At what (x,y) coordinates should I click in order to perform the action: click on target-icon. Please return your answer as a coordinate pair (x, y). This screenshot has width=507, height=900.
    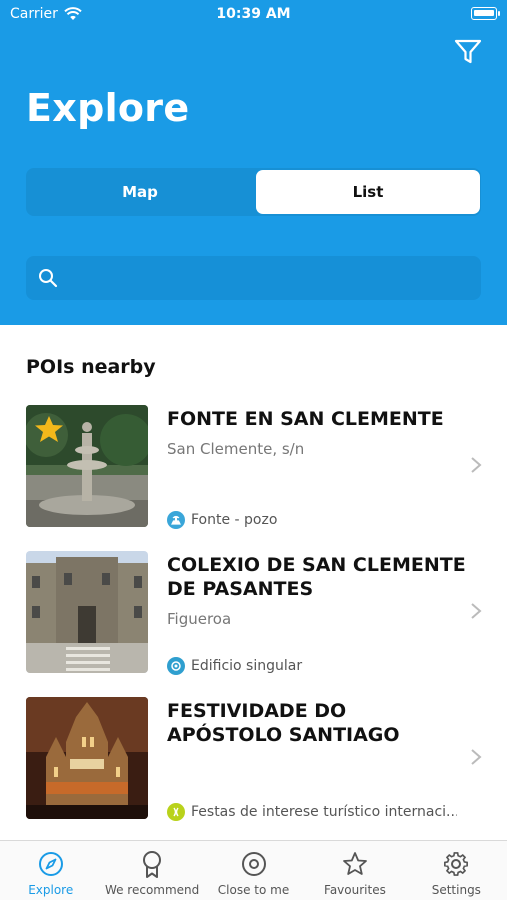
    Looking at the image, I should click on (253, 864).